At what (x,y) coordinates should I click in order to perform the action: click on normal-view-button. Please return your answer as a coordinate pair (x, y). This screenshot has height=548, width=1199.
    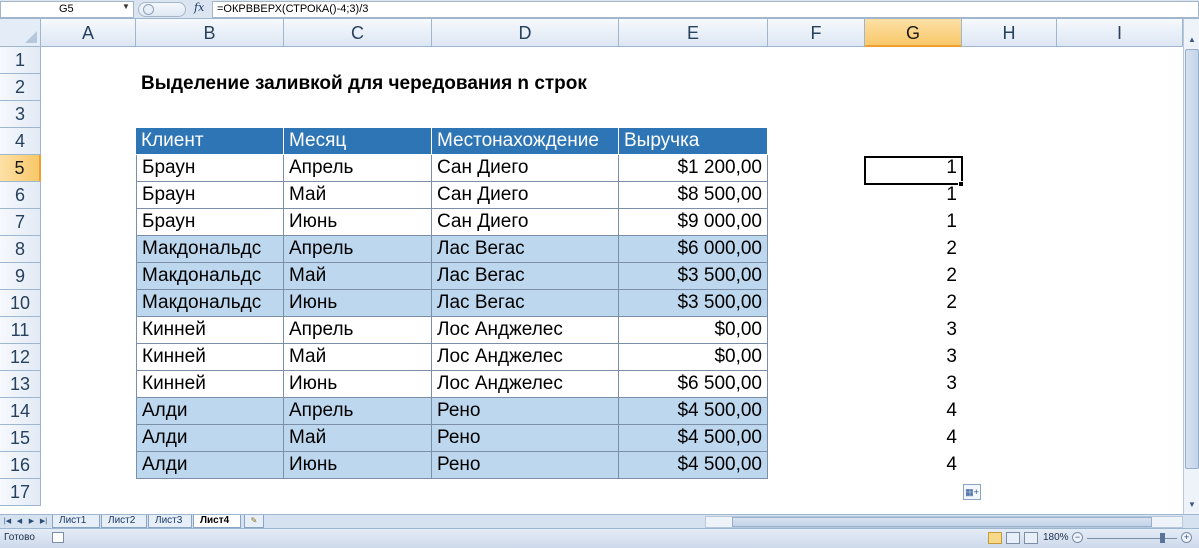
    Looking at the image, I should click on (995, 538).